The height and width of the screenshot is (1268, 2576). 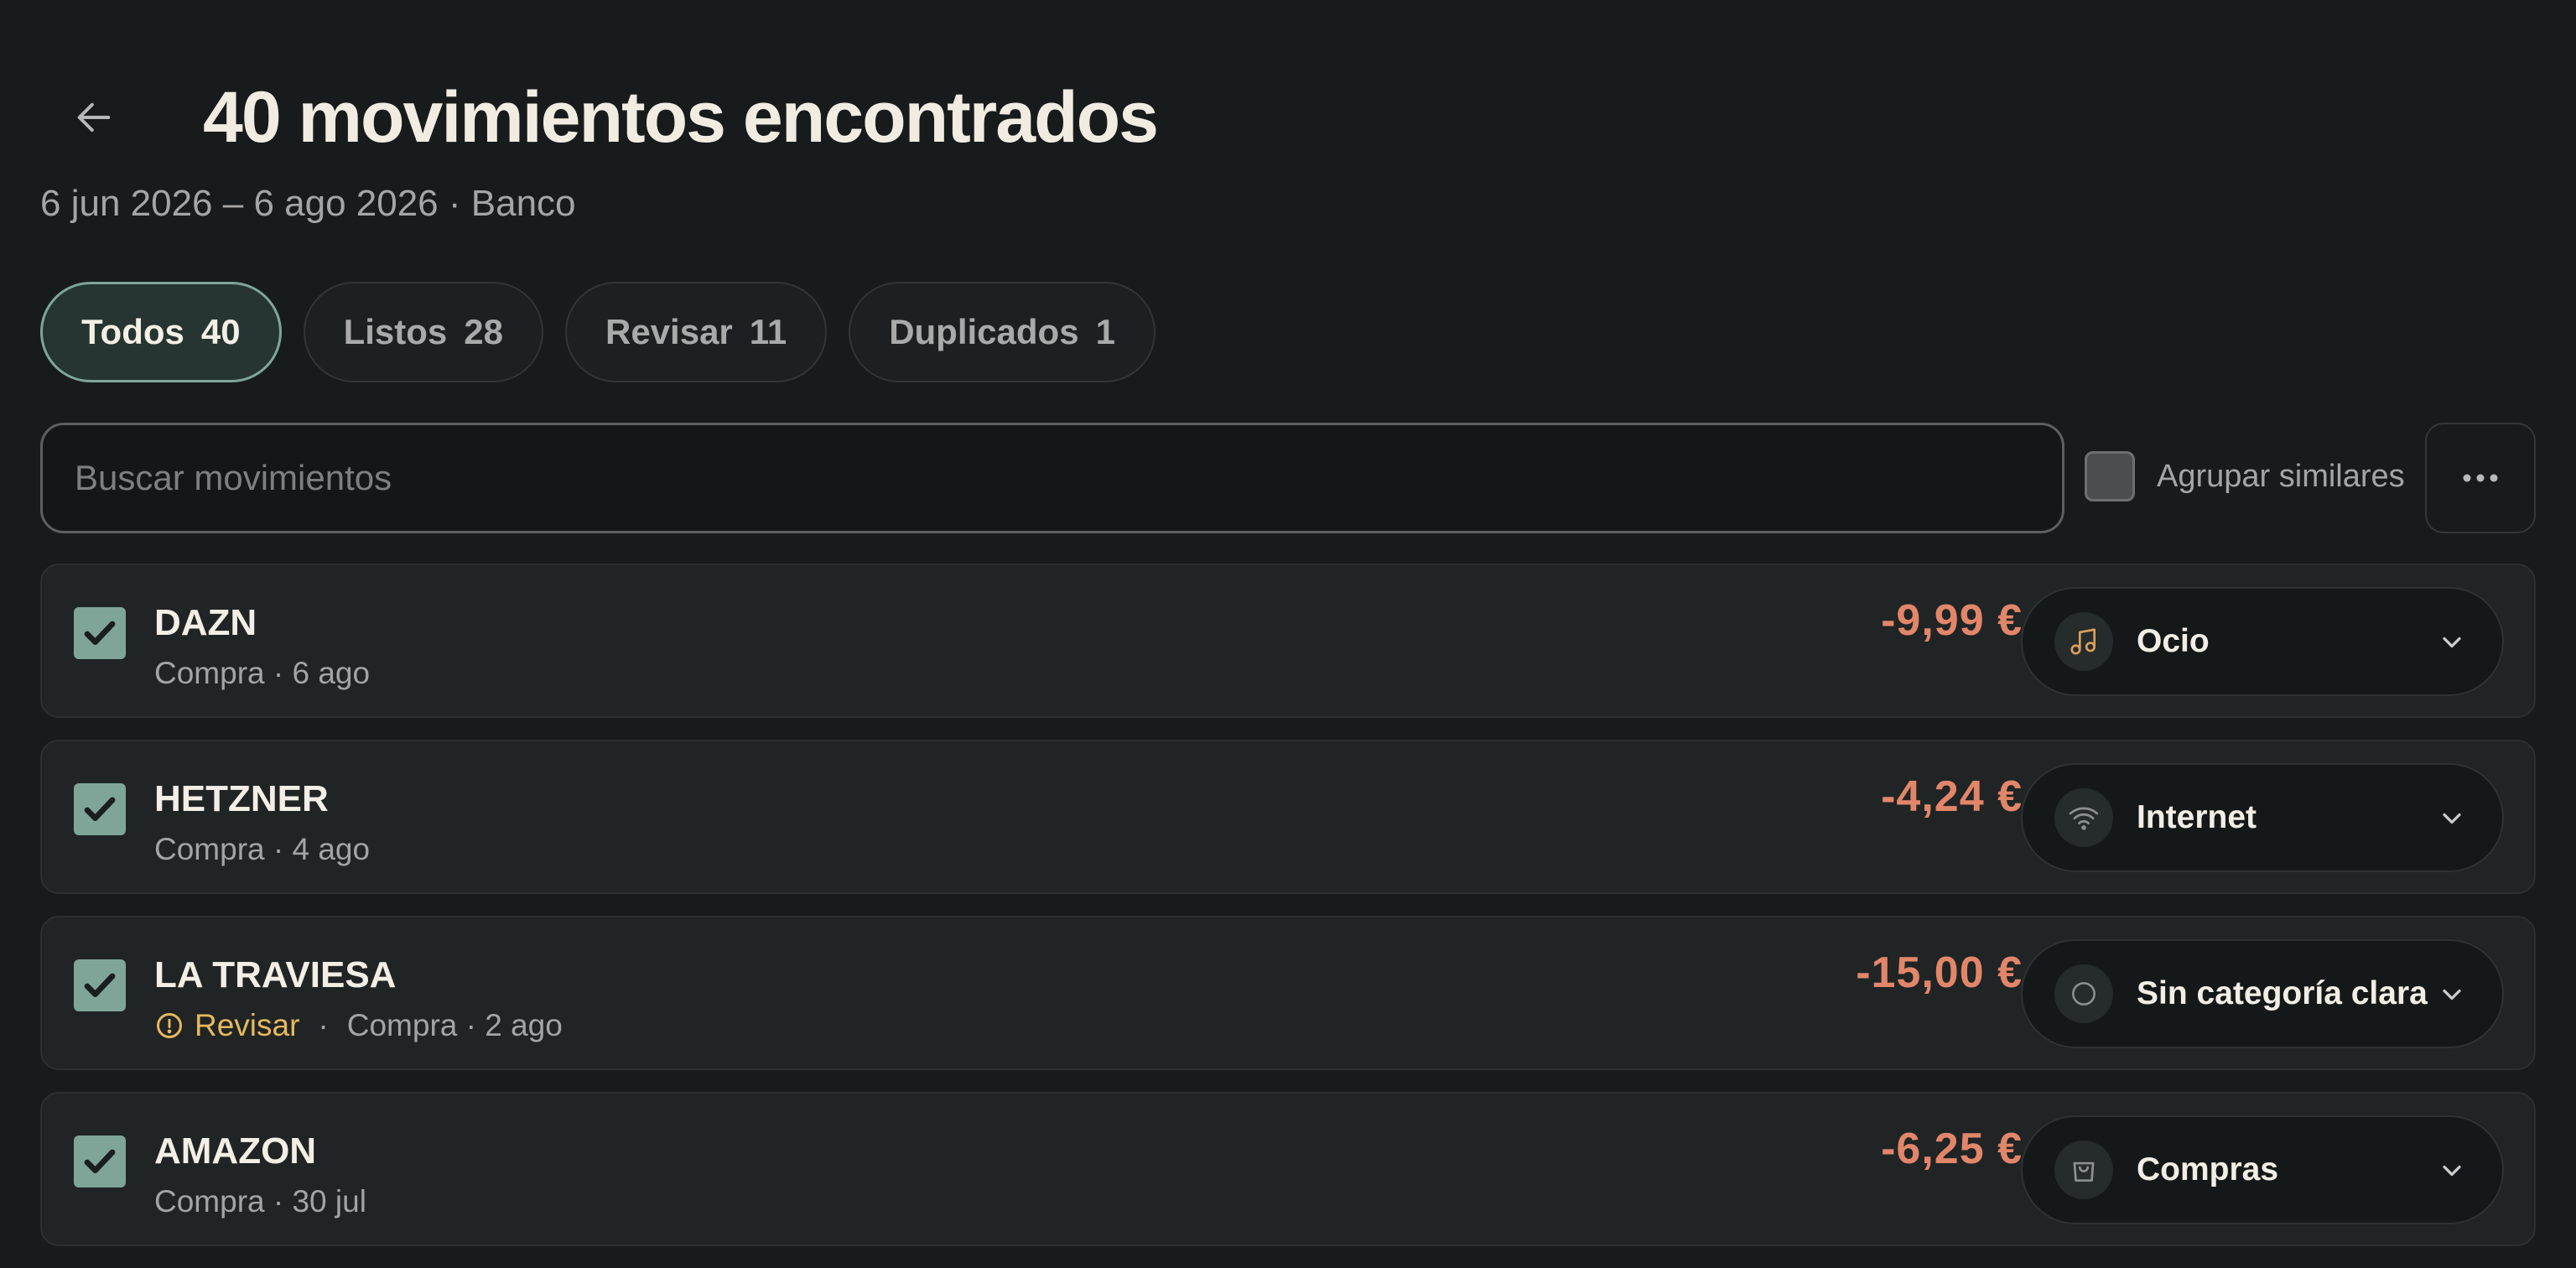 I want to click on transaction-meta: Compra · 6 ago, so click(x=262, y=673).